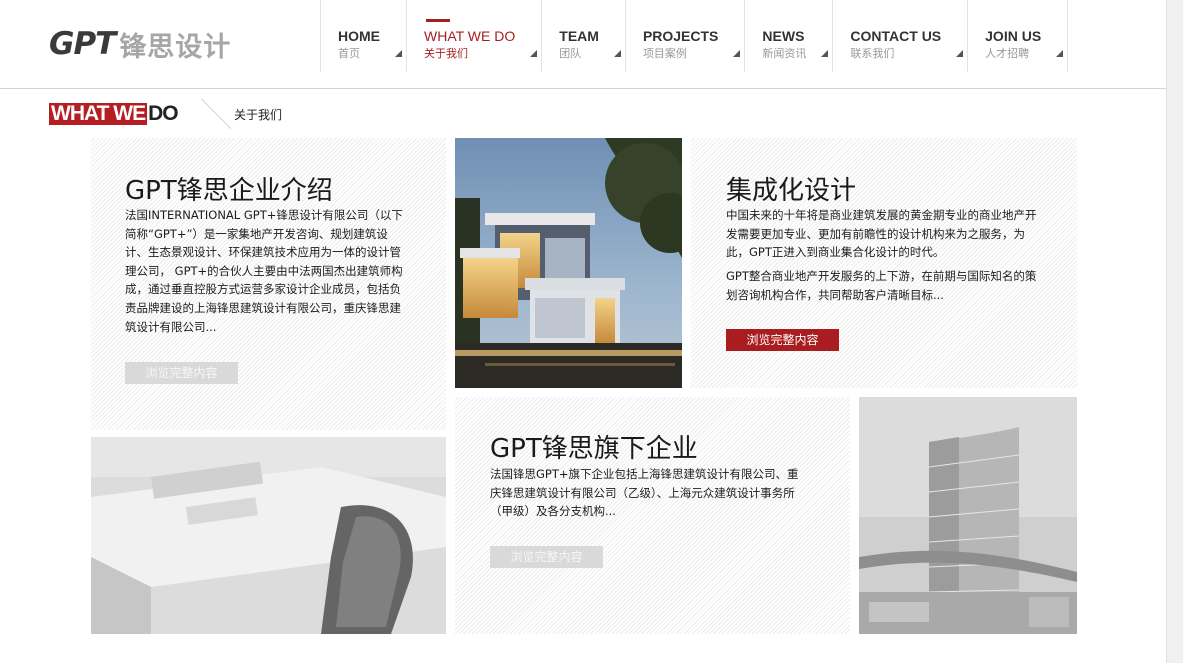  I want to click on subsidiaries-title: GPT锋思旗下企业, so click(594, 449).